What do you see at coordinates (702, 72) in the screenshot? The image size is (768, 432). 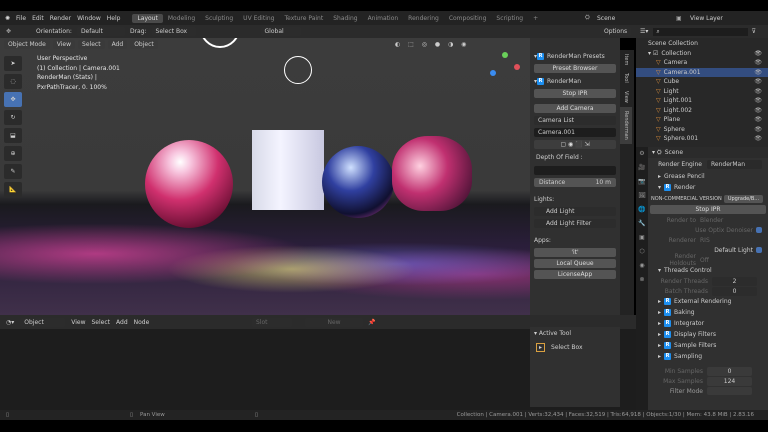 I see `outliner-item: ▽ Camera.001 👁` at bounding box center [702, 72].